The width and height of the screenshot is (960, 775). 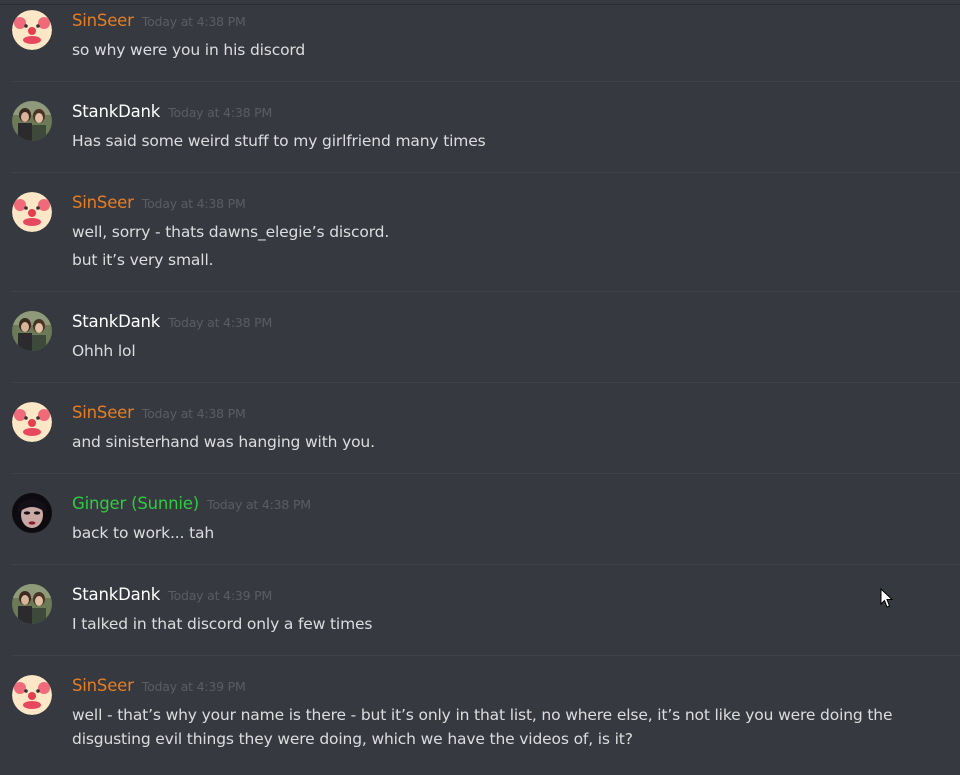 I want to click on author-name: Ginger (Sunnie), so click(x=135, y=503).